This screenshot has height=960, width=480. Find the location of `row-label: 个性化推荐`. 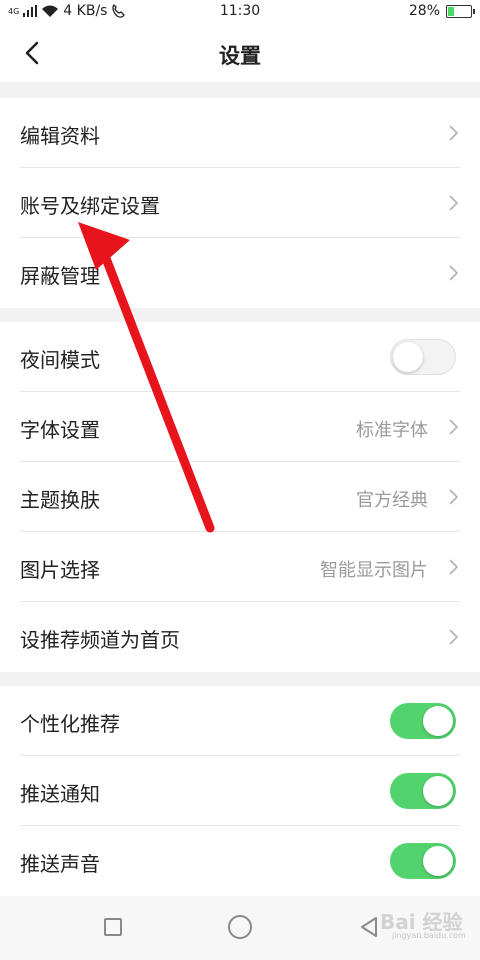

row-label: 个性化推荐 is located at coordinates (70, 724).